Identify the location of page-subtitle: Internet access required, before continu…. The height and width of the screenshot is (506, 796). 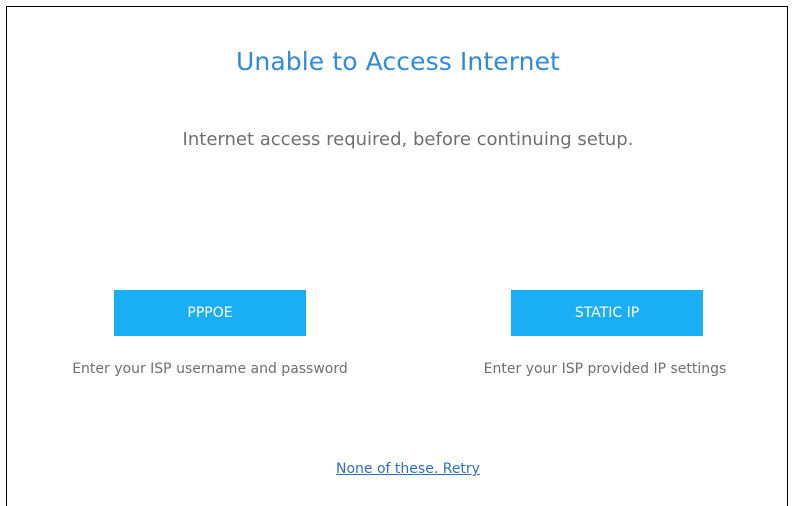
(408, 139).